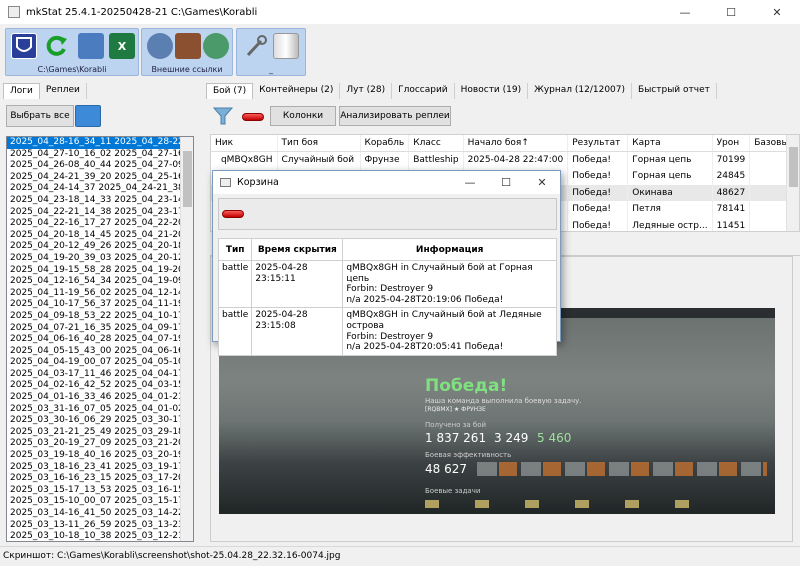 This screenshot has width=800, height=566. I want to click on select-all-button: Выбрать все, so click(40, 116).